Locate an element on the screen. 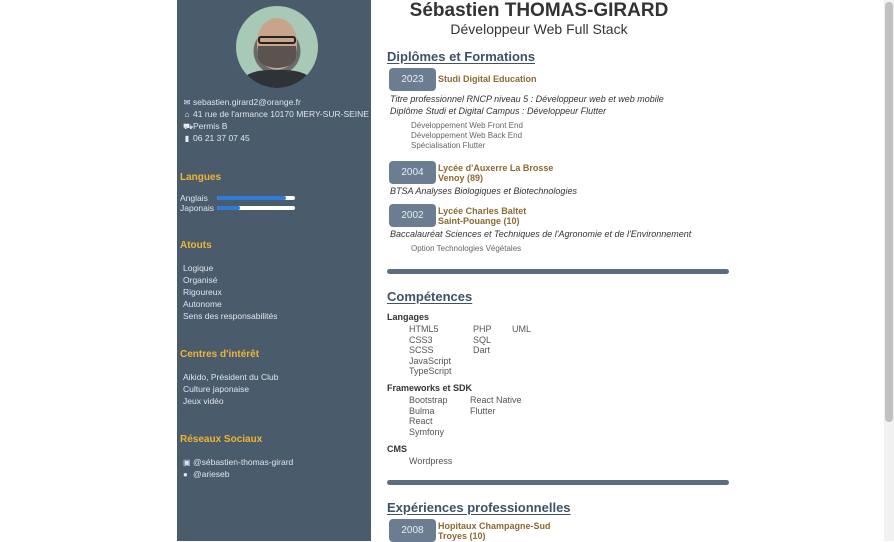  interests-heading: Centres d'intérêt is located at coordinates (220, 354).